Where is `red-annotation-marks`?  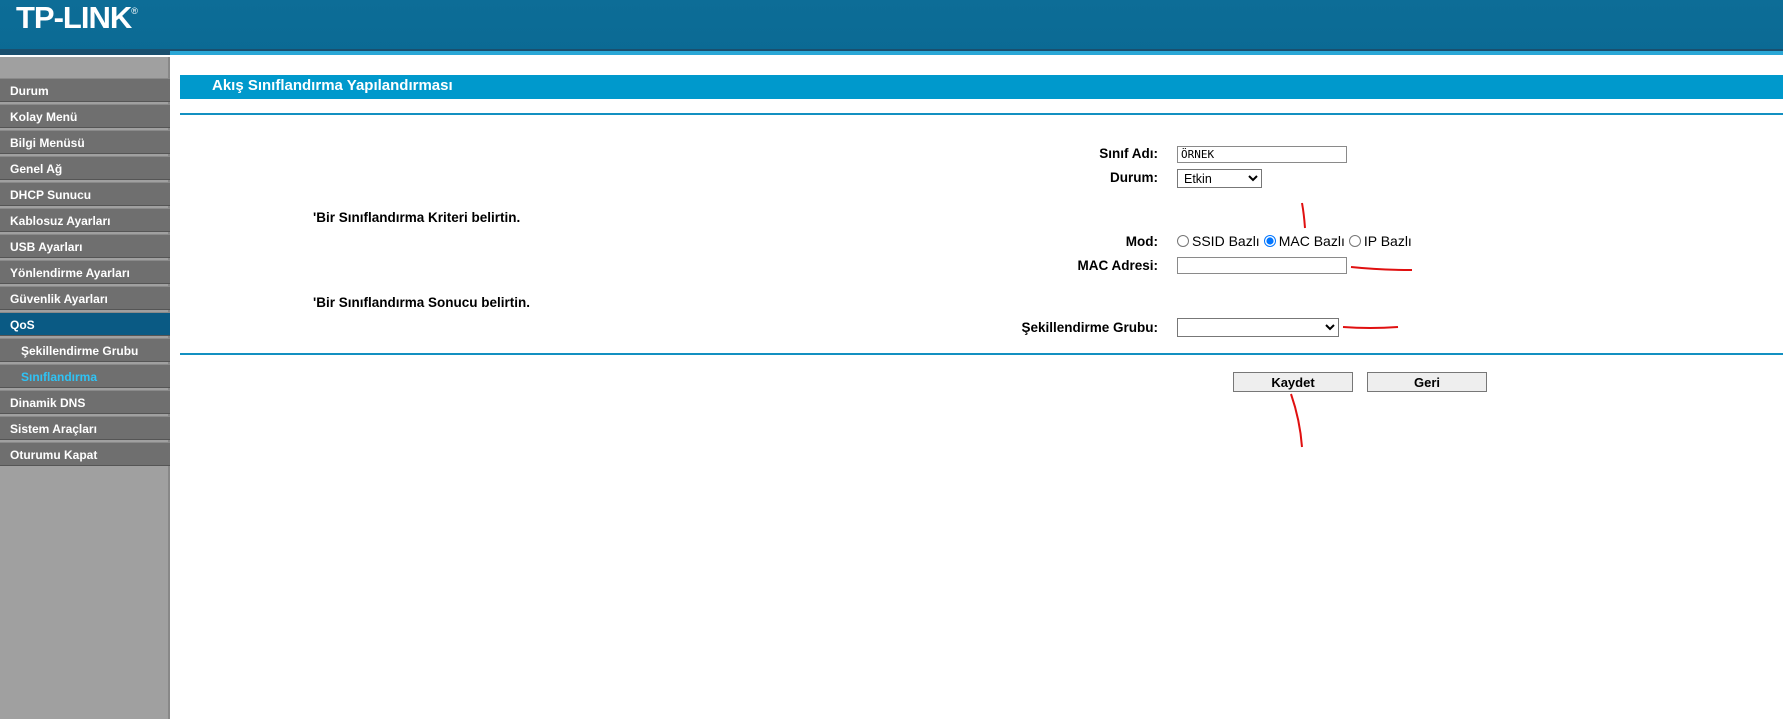 red-annotation-marks is located at coordinates (1351, 325).